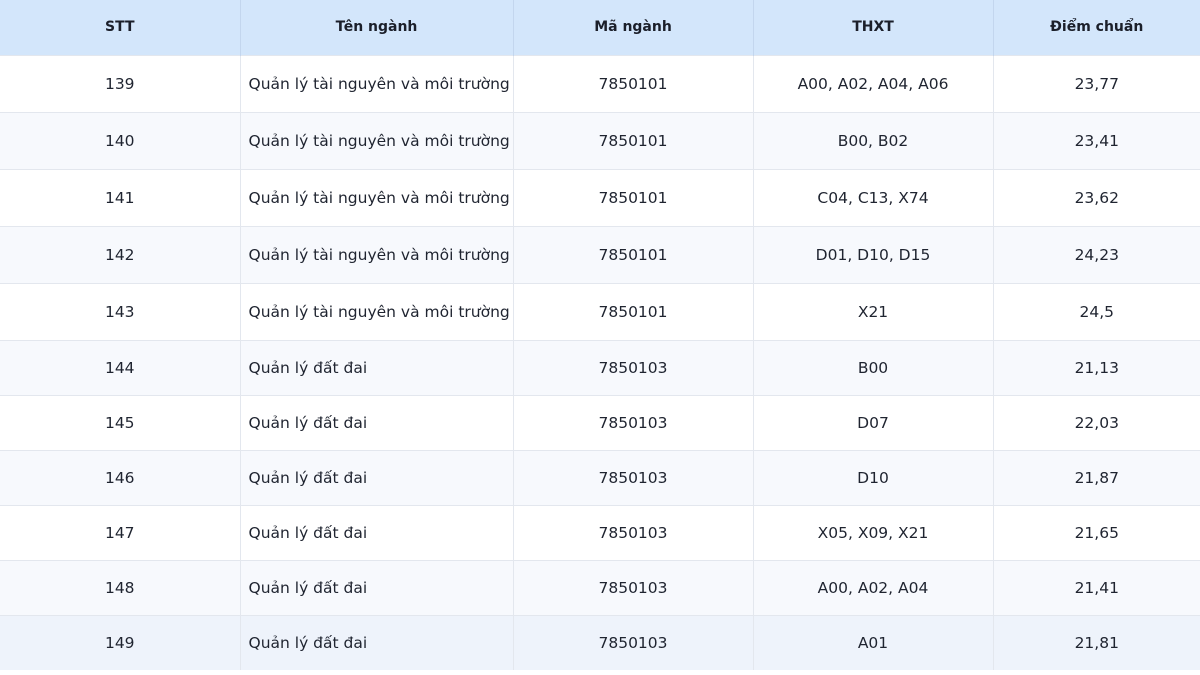 The height and width of the screenshot is (675, 1200). What do you see at coordinates (1096, 140) in the screenshot?
I see `cell-benchmark-score: 23,41` at bounding box center [1096, 140].